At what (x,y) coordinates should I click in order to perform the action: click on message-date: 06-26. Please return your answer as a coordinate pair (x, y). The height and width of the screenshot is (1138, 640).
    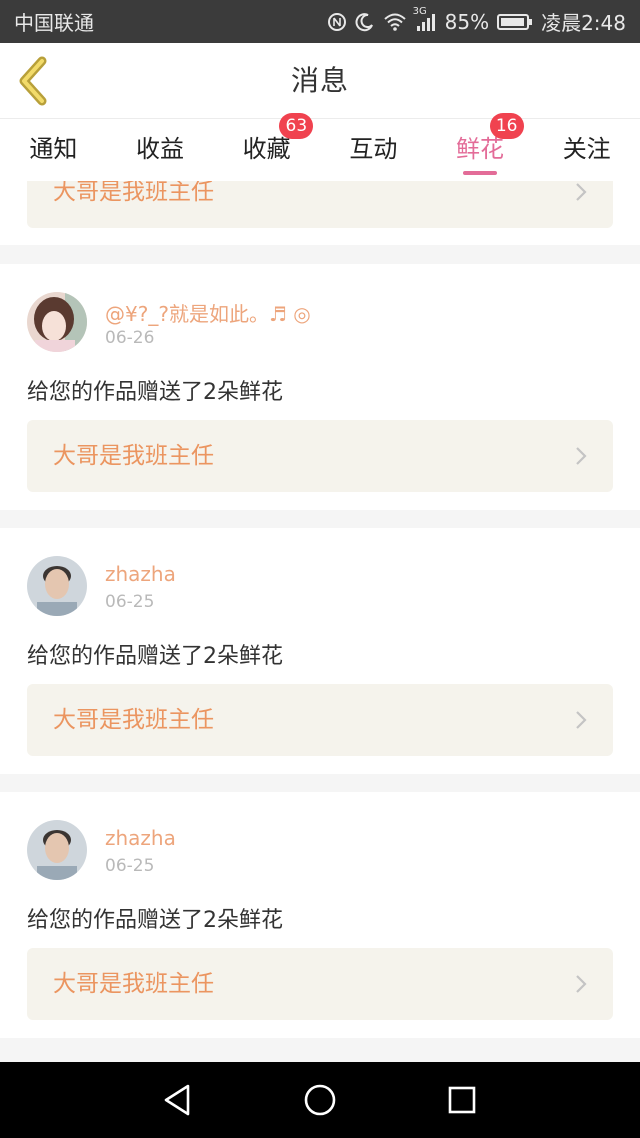
    Looking at the image, I should click on (130, 338).